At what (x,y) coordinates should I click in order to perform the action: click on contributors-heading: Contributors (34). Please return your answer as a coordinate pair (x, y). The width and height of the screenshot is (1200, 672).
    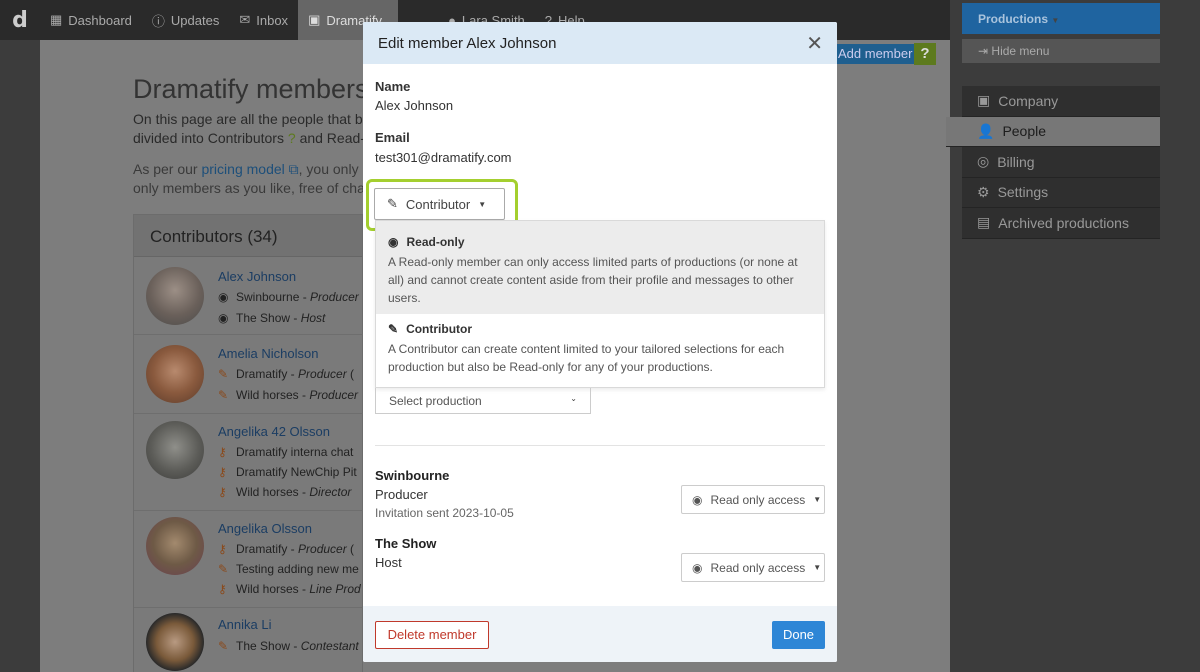
    Looking at the image, I should click on (248, 236).